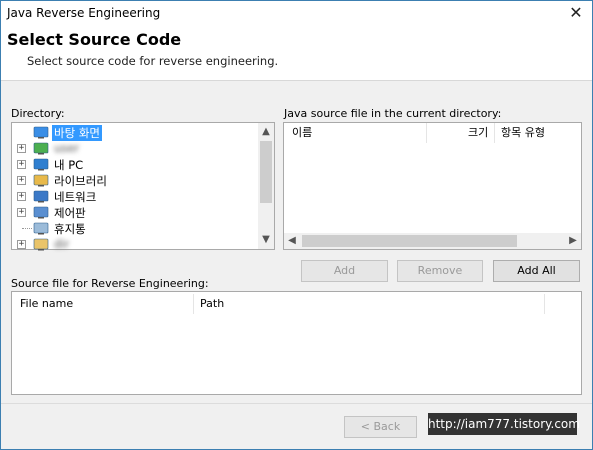  I want to click on network-icon, so click(41, 196).